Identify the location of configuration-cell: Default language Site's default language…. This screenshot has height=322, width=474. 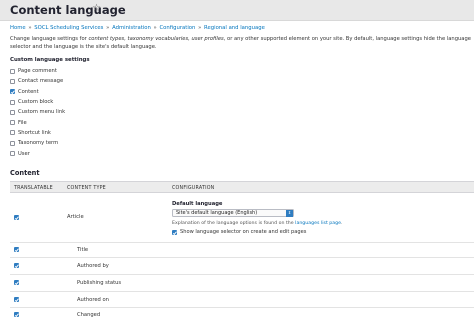
(257, 218).